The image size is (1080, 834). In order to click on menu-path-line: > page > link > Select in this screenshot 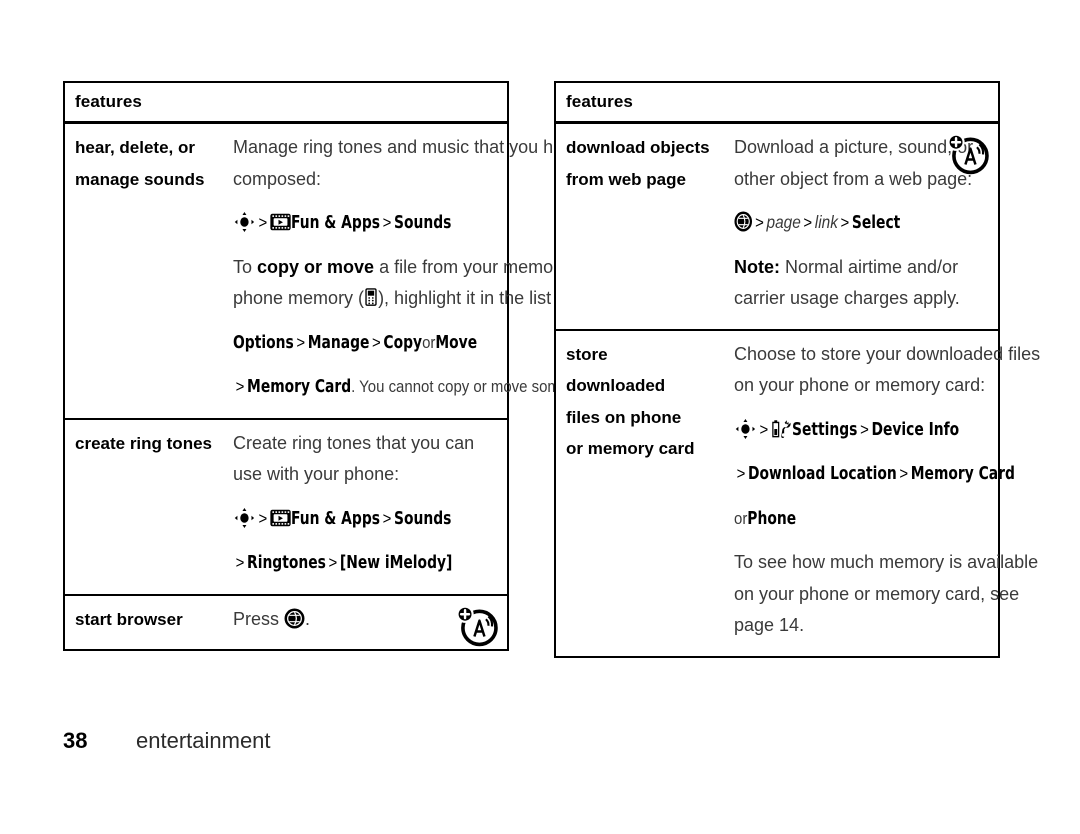, I will do `click(862, 223)`.